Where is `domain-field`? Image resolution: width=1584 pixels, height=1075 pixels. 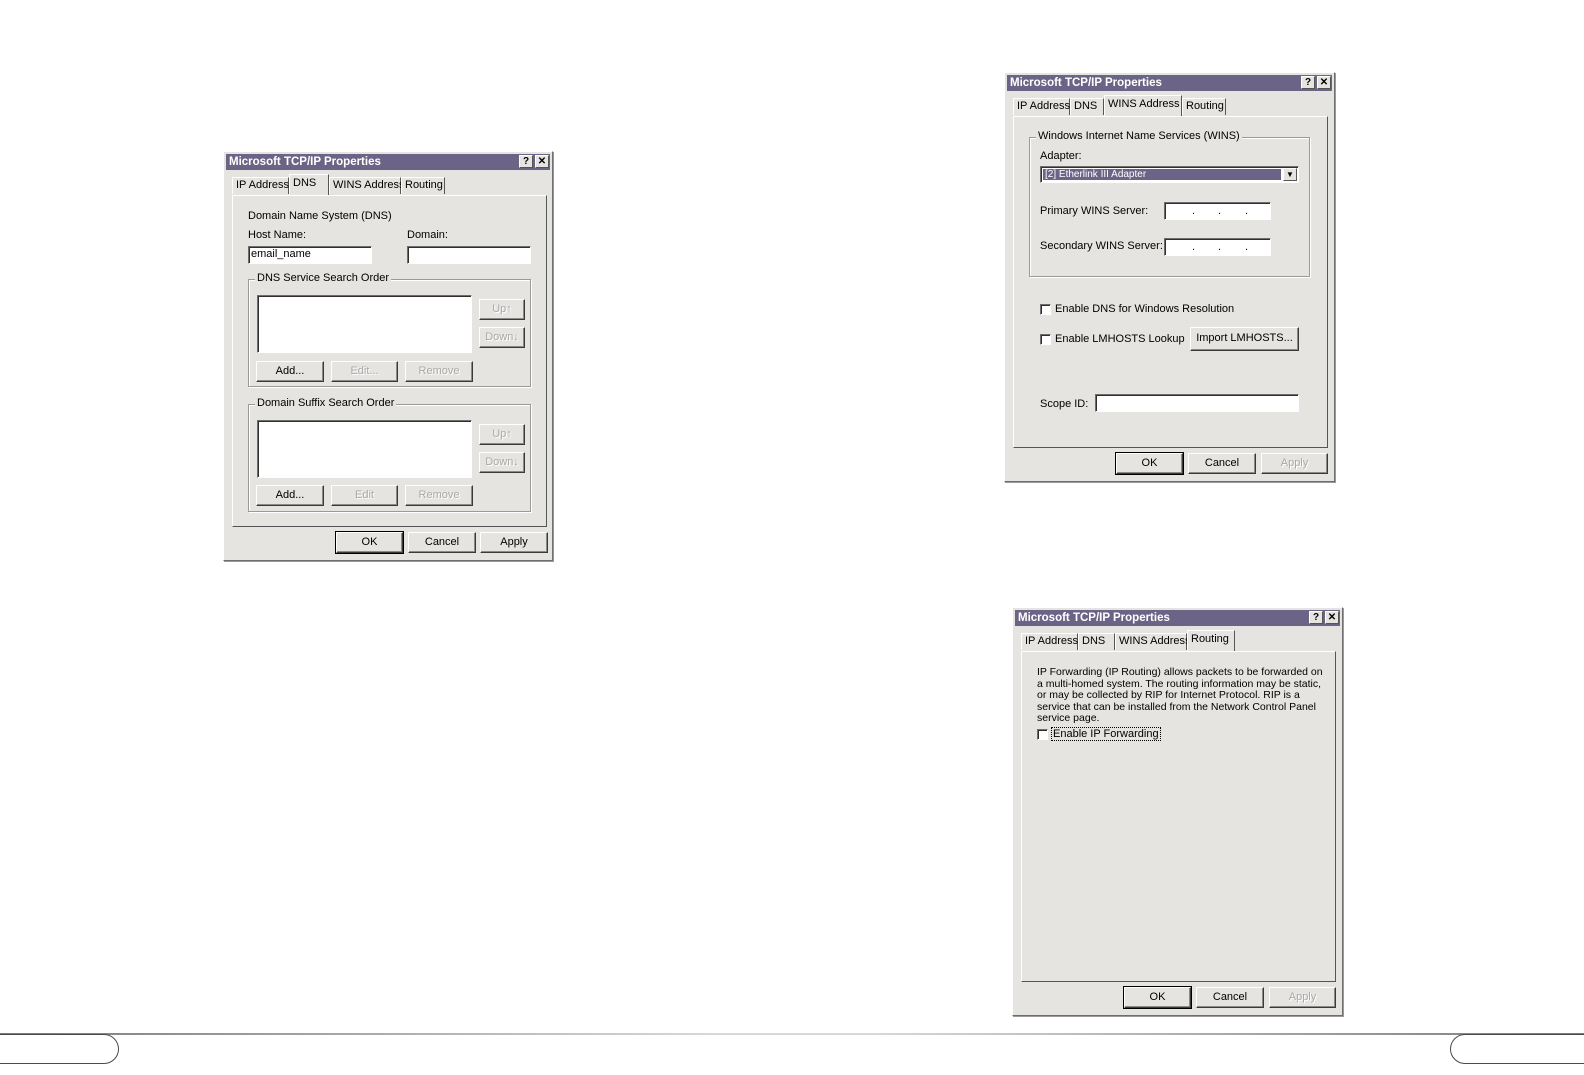 domain-field is located at coordinates (469, 255).